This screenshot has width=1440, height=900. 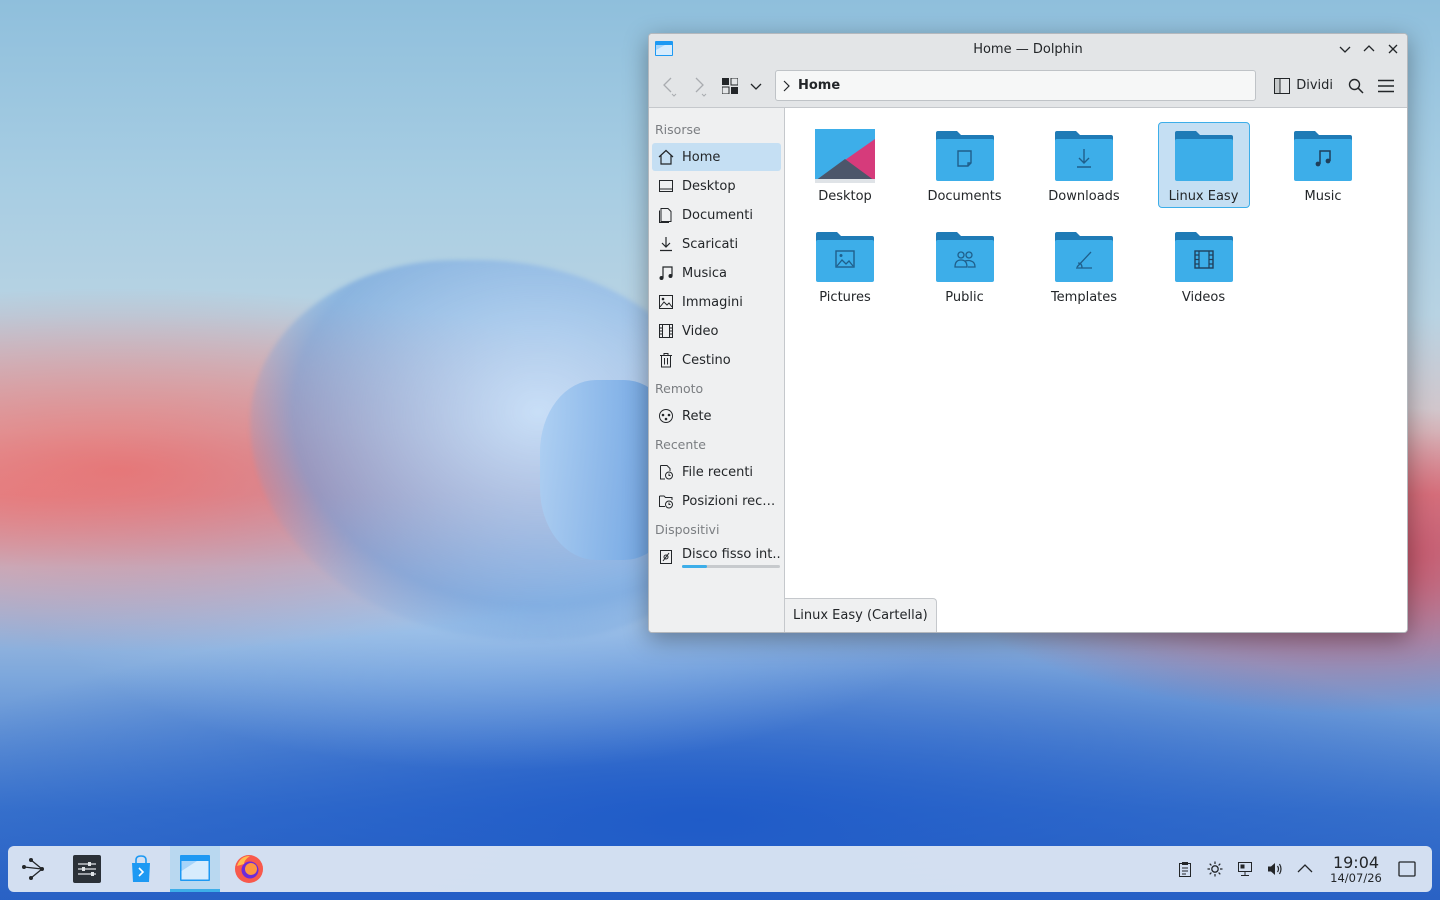 I want to click on file-item-public: Public, so click(x=965, y=266).